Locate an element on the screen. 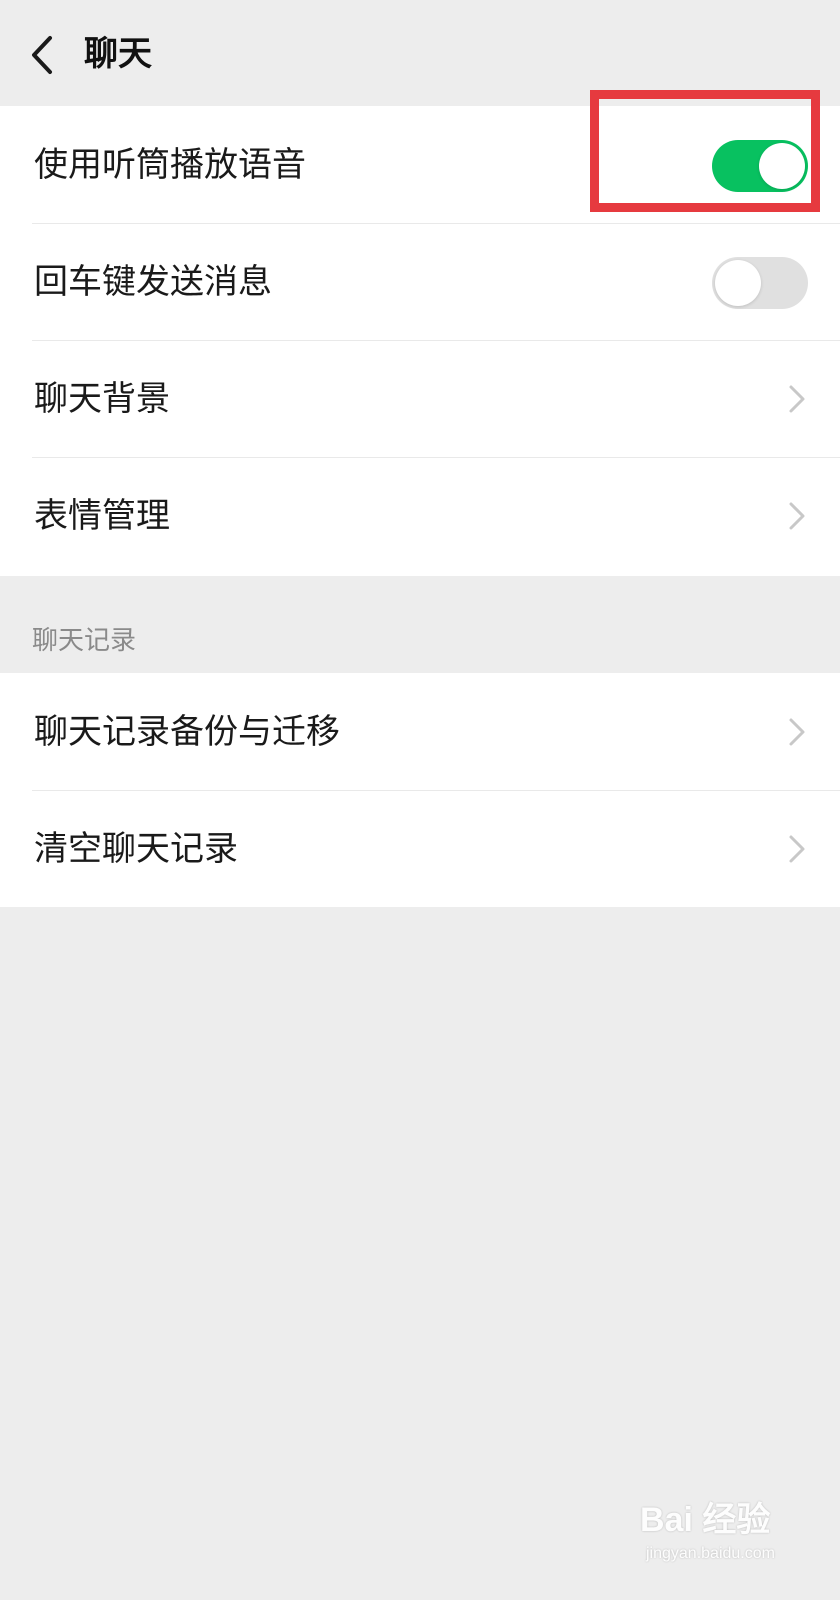 Image resolution: width=840 pixels, height=1600 pixels. back-button is located at coordinates (46, 55).